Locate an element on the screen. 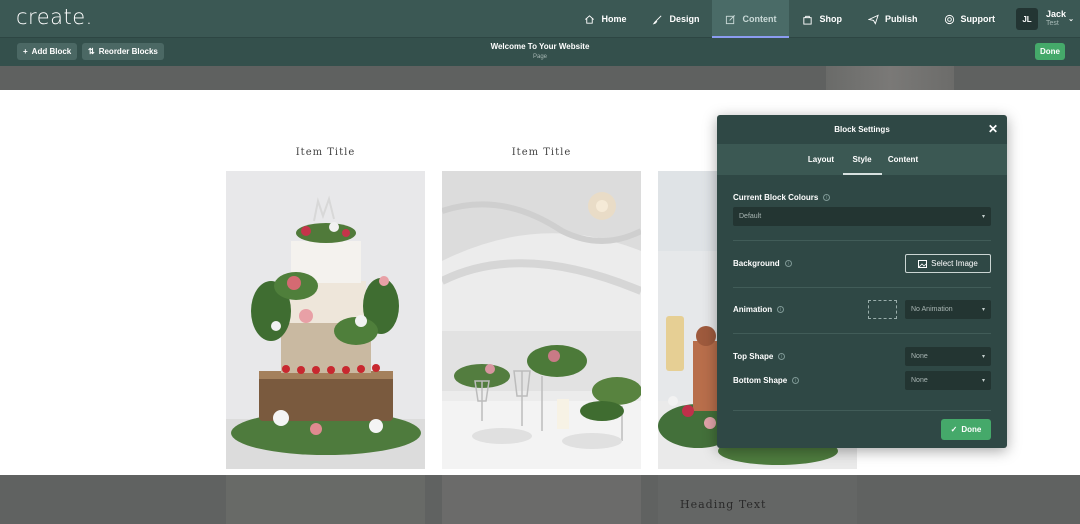  nav-home: Home is located at coordinates (605, 19).